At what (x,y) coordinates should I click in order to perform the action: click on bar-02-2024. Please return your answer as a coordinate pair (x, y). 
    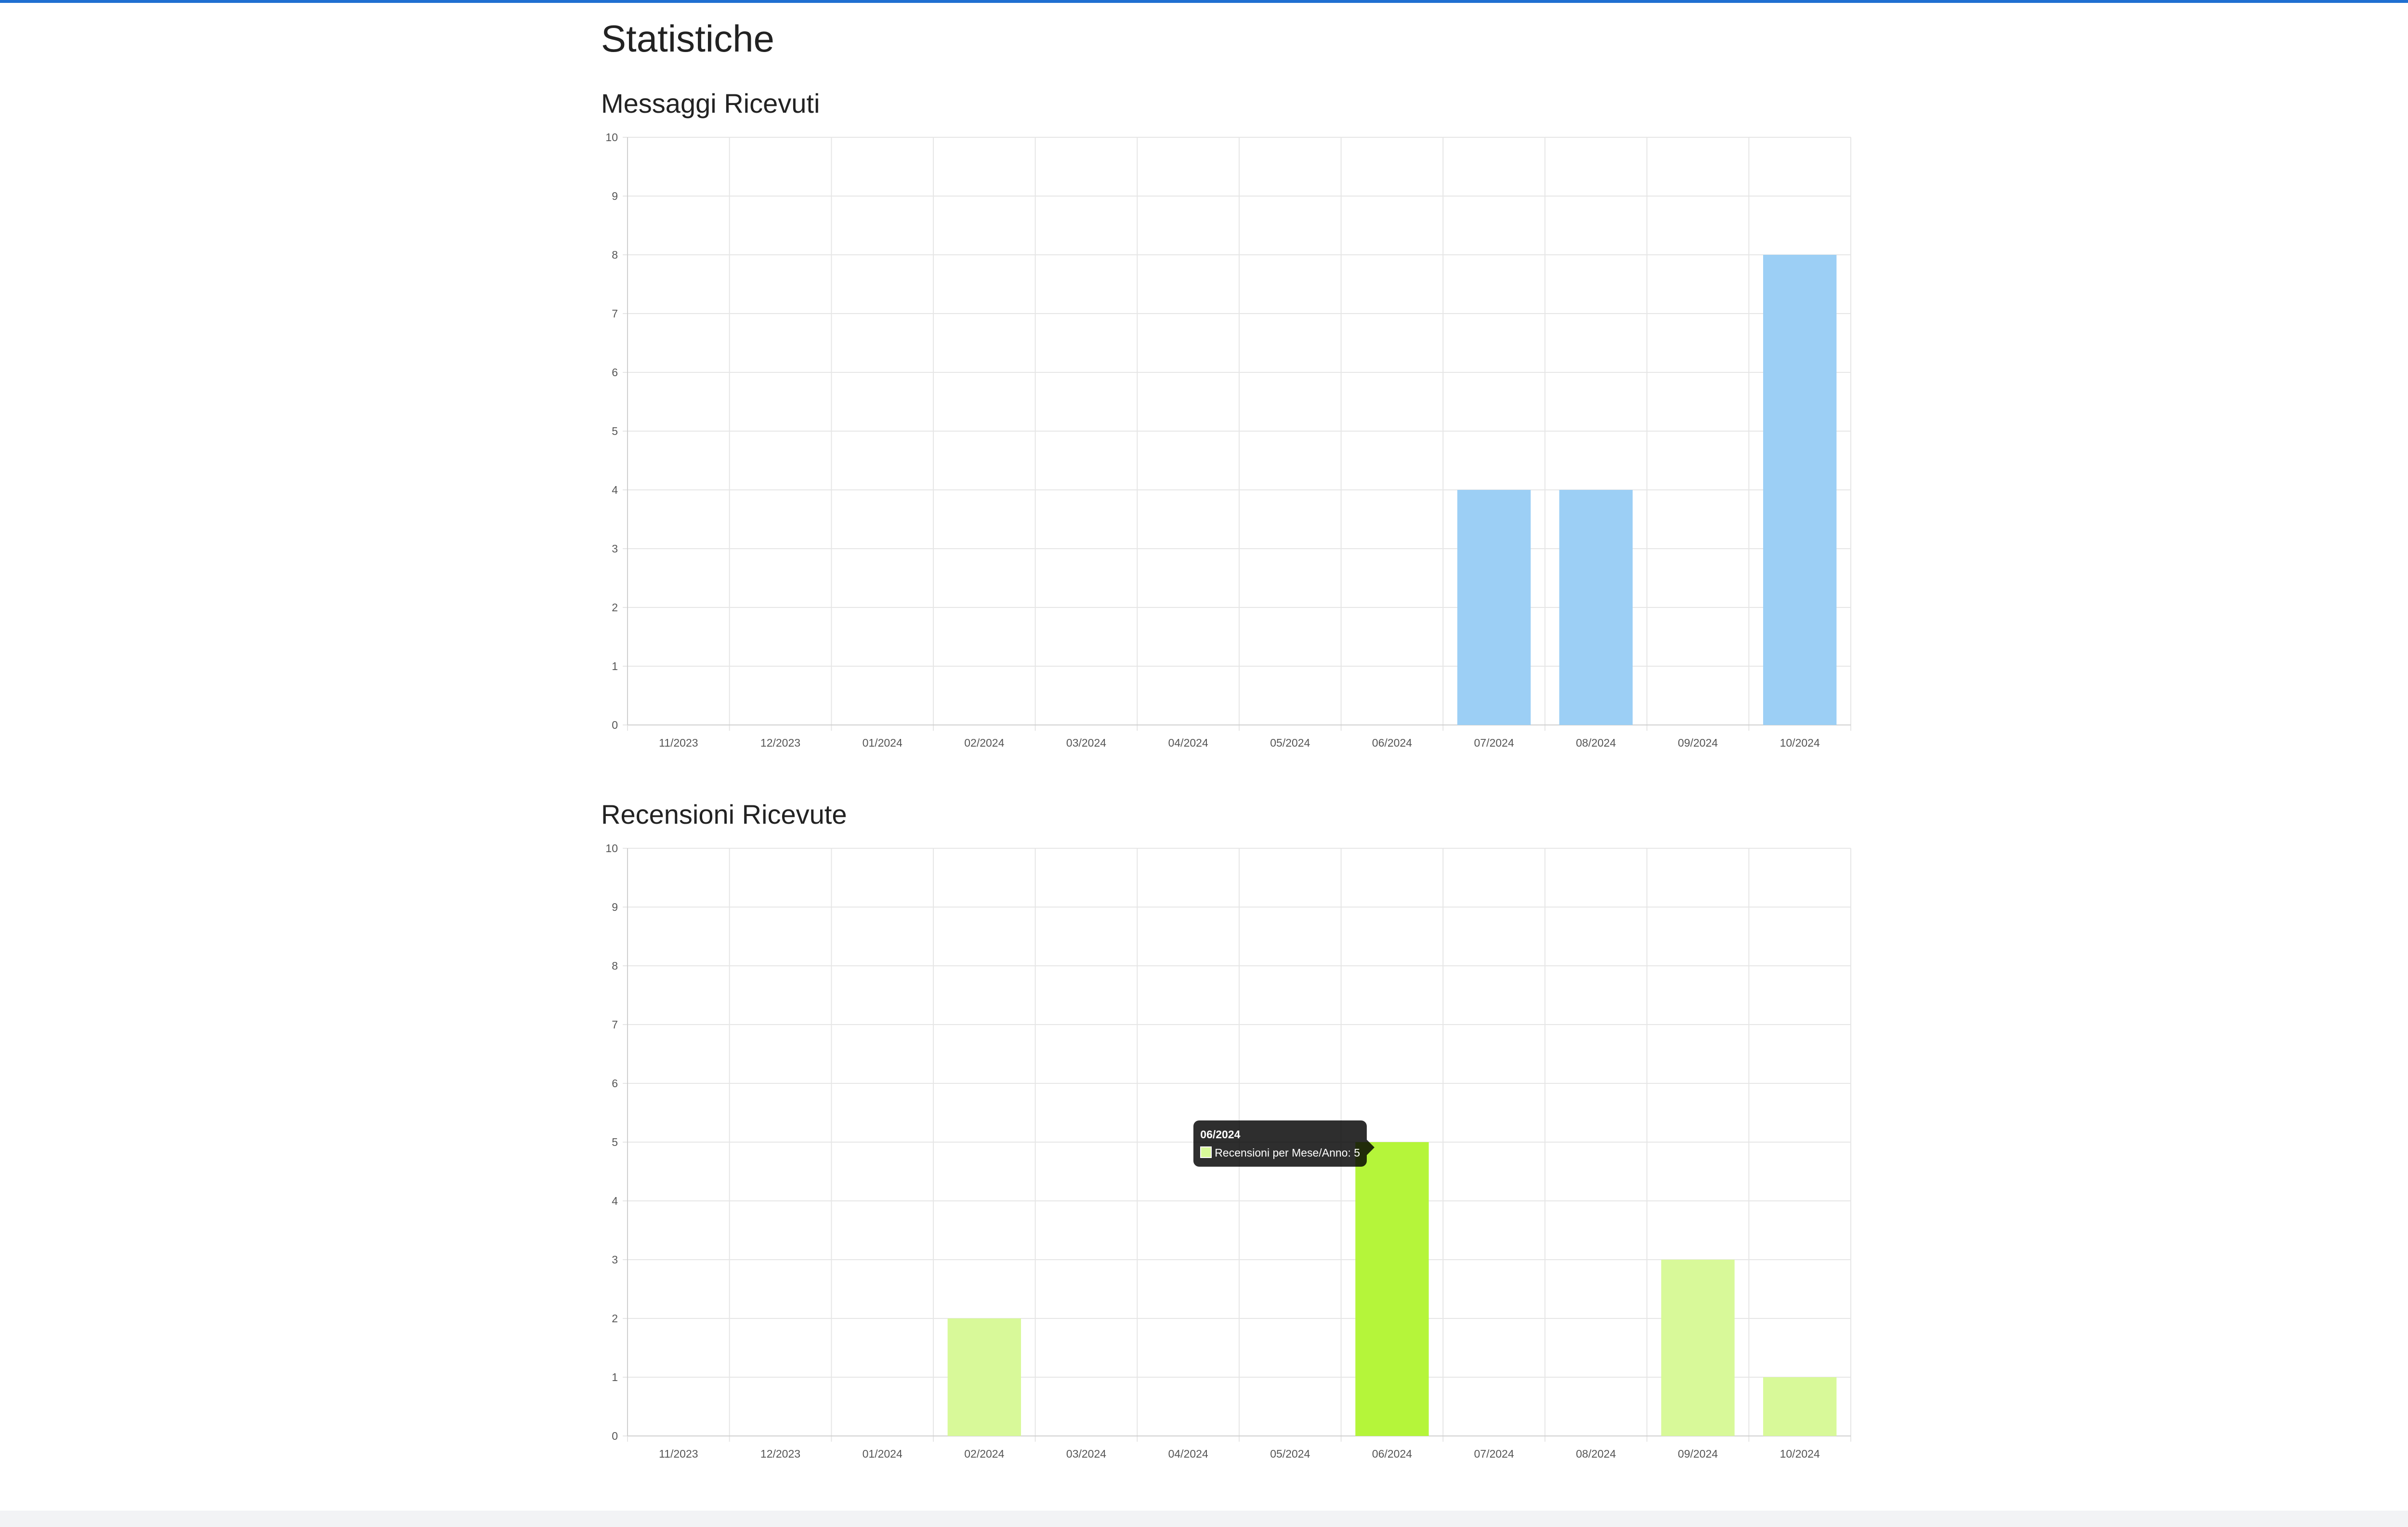
    Looking at the image, I should click on (984, 1377).